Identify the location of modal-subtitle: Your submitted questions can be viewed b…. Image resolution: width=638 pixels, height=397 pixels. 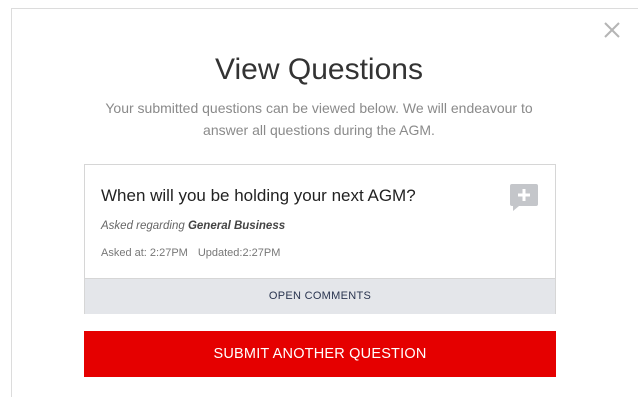
(319, 119).